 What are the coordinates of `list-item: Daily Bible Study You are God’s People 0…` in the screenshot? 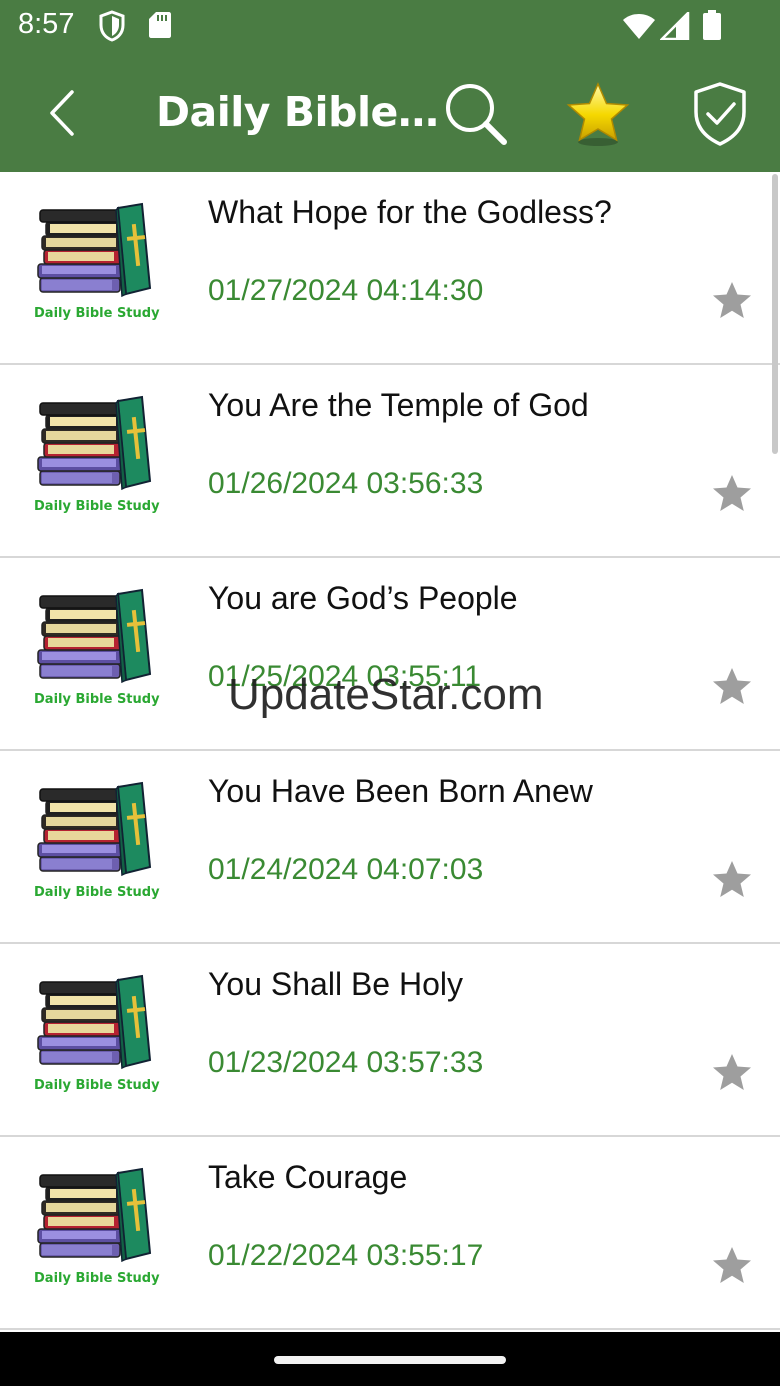 It's located at (390, 654).